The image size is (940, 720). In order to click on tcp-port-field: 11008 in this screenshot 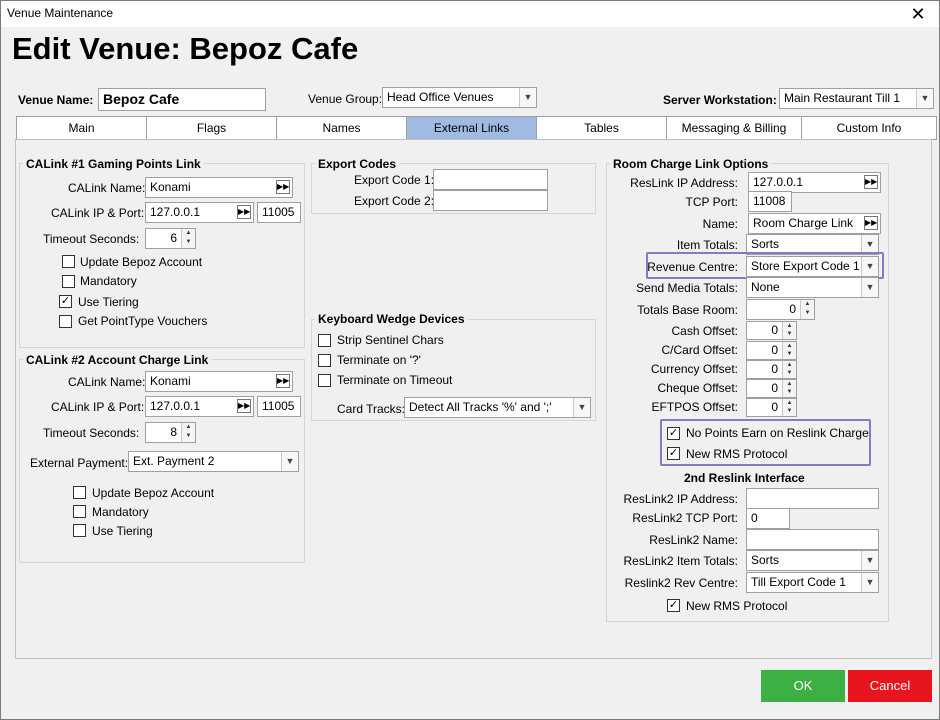, I will do `click(770, 201)`.